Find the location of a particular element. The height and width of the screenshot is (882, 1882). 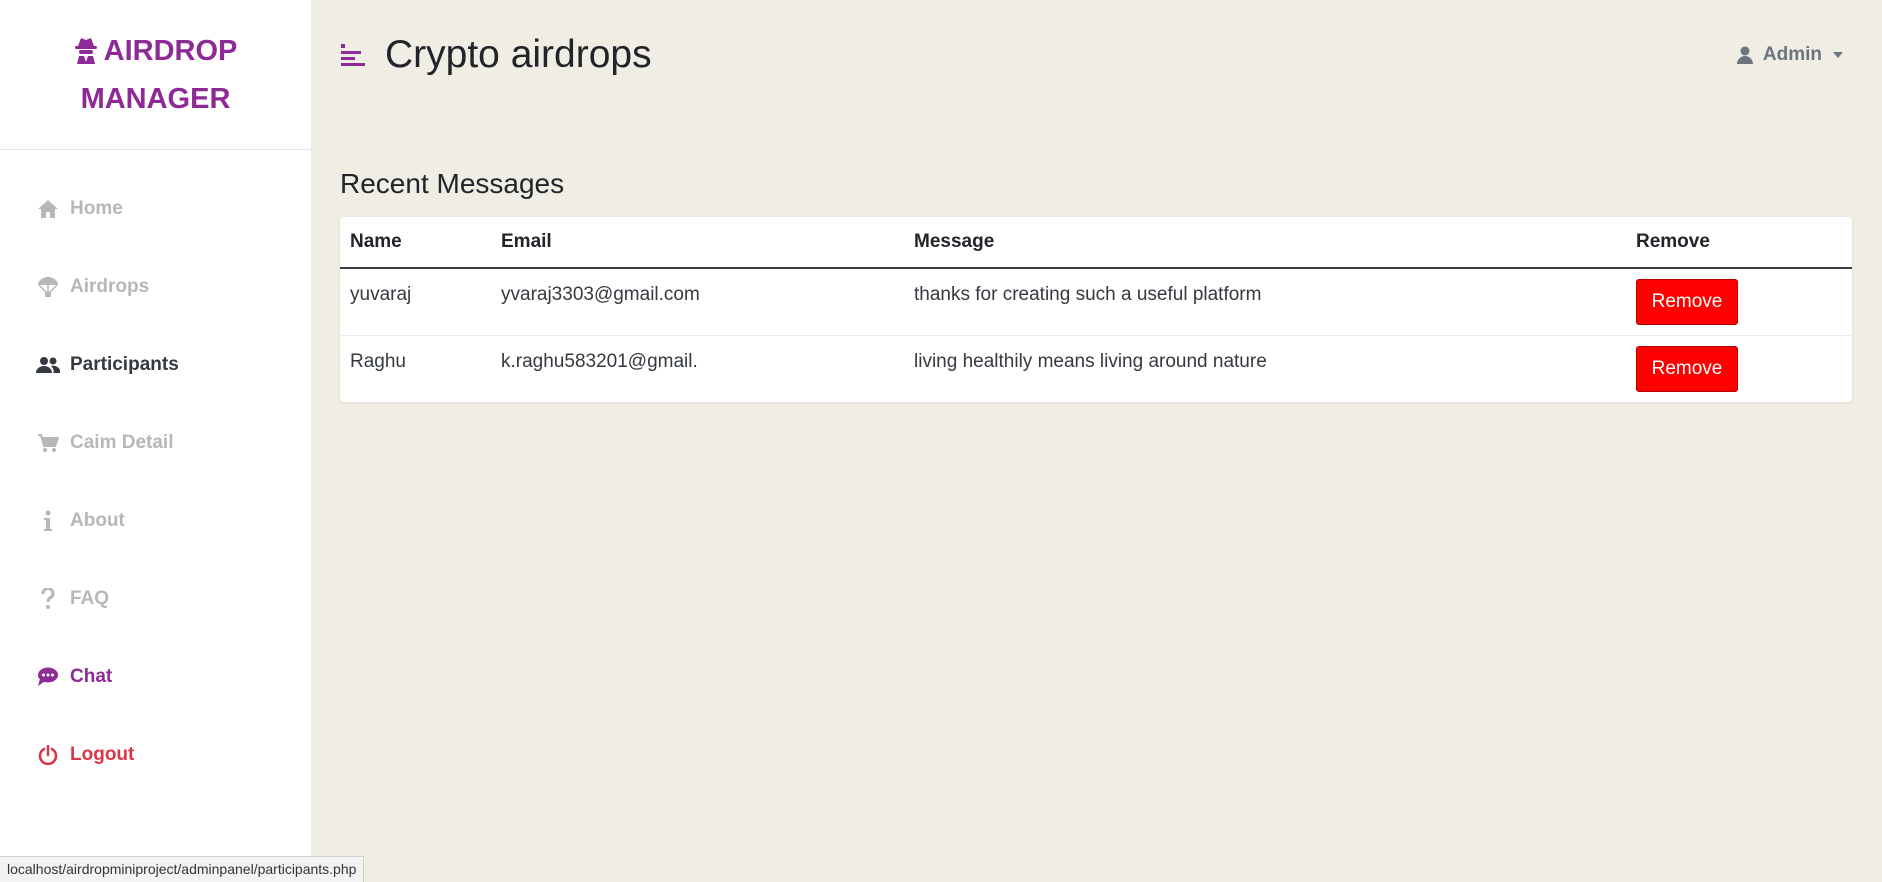

topbar: Crypto airdrops Admin is located at coordinates (1096, 60).